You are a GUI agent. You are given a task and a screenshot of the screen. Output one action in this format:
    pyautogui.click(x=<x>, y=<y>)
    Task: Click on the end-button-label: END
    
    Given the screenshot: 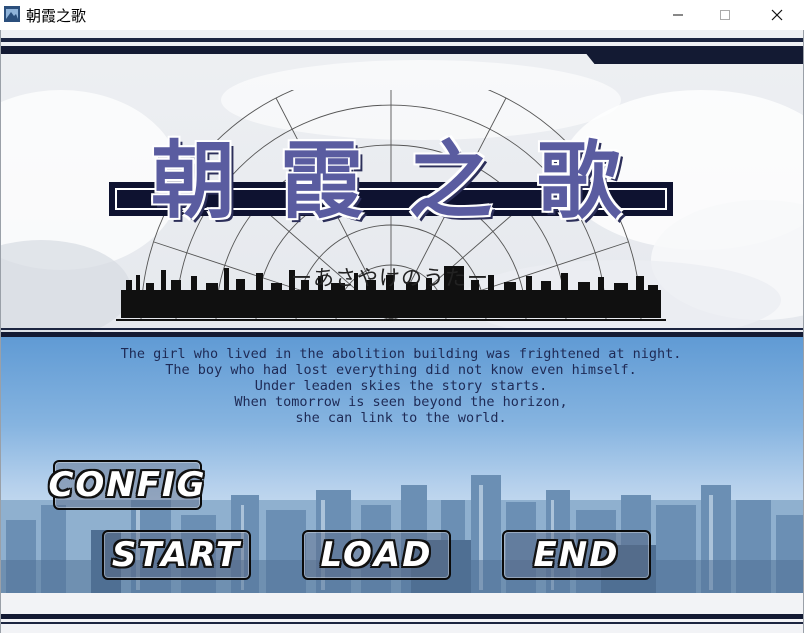 What is the action you would take?
    pyautogui.click(x=576, y=555)
    